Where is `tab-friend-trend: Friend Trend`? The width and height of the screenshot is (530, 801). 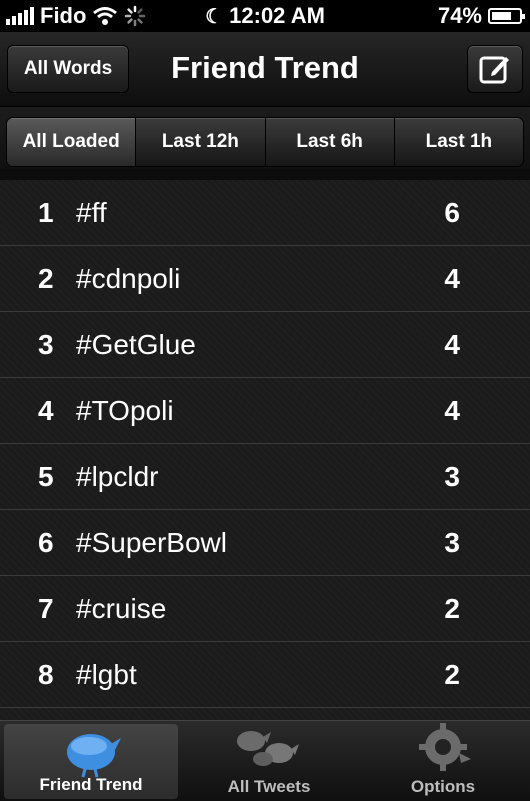 tab-friend-trend: Friend Trend is located at coordinates (91, 761).